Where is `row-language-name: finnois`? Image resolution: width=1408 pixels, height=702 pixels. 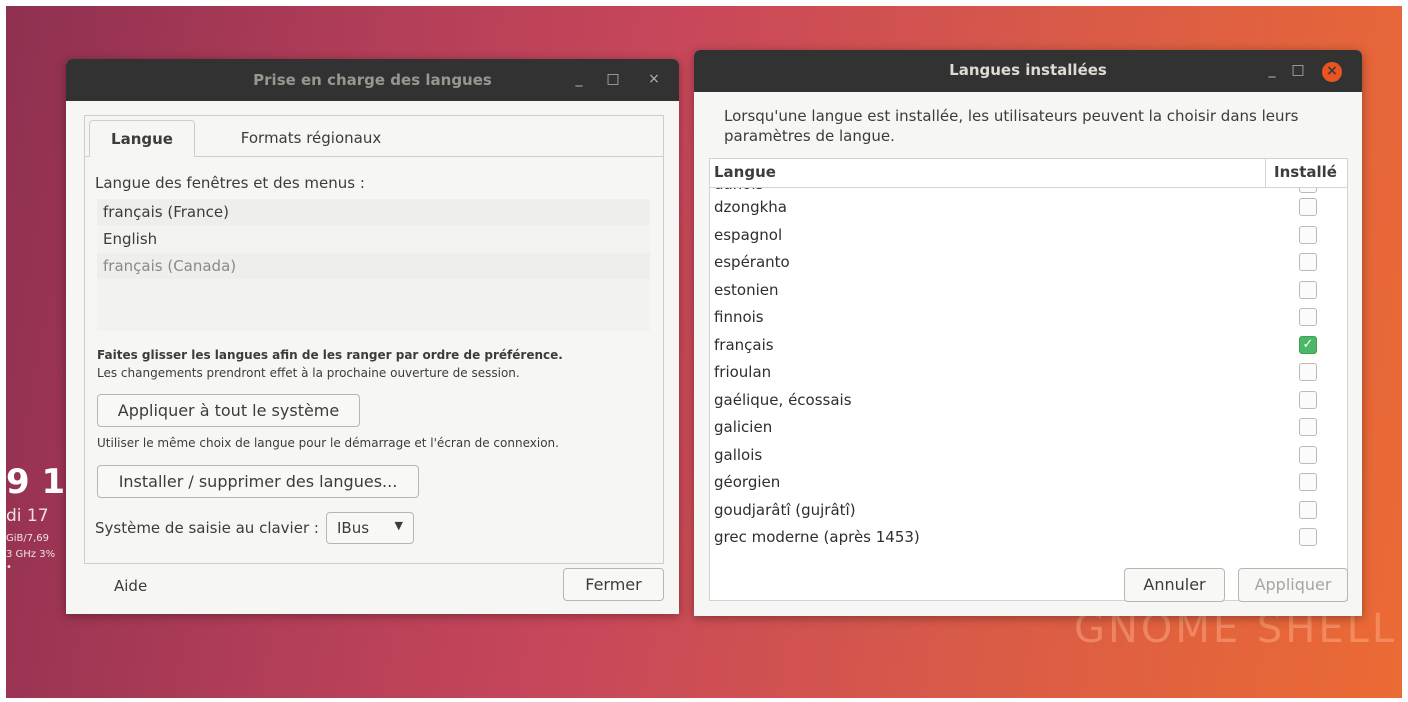
row-language-name: finnois is located at coordinates (739, 317).